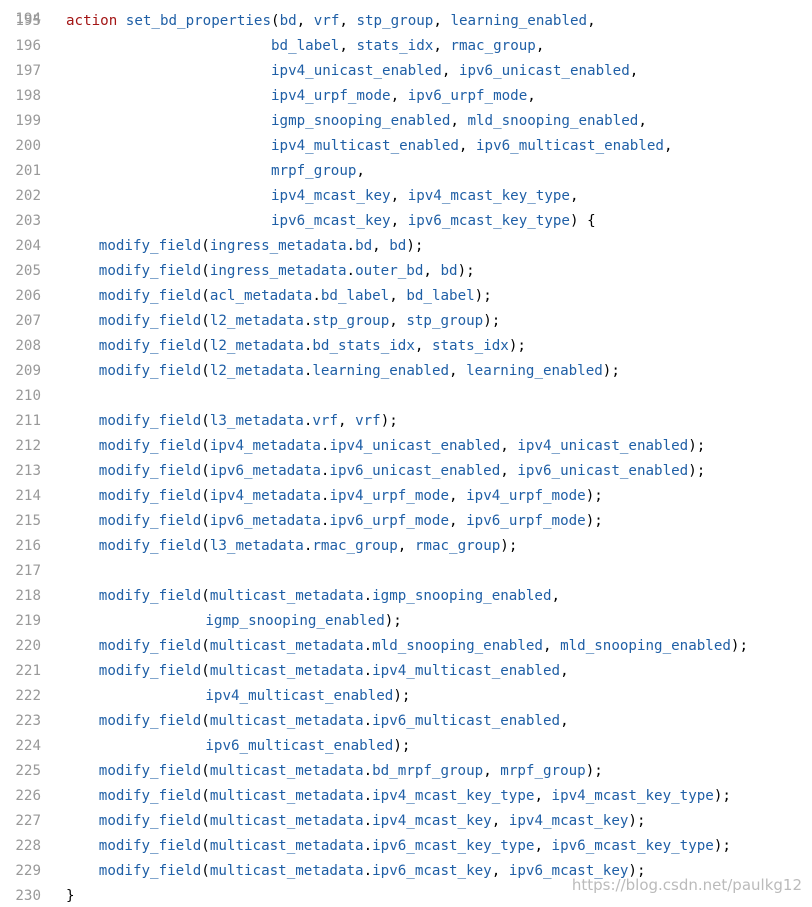 This screenshot has height=907, width=812. I want to click on line-number: 226, so click(28, 796).